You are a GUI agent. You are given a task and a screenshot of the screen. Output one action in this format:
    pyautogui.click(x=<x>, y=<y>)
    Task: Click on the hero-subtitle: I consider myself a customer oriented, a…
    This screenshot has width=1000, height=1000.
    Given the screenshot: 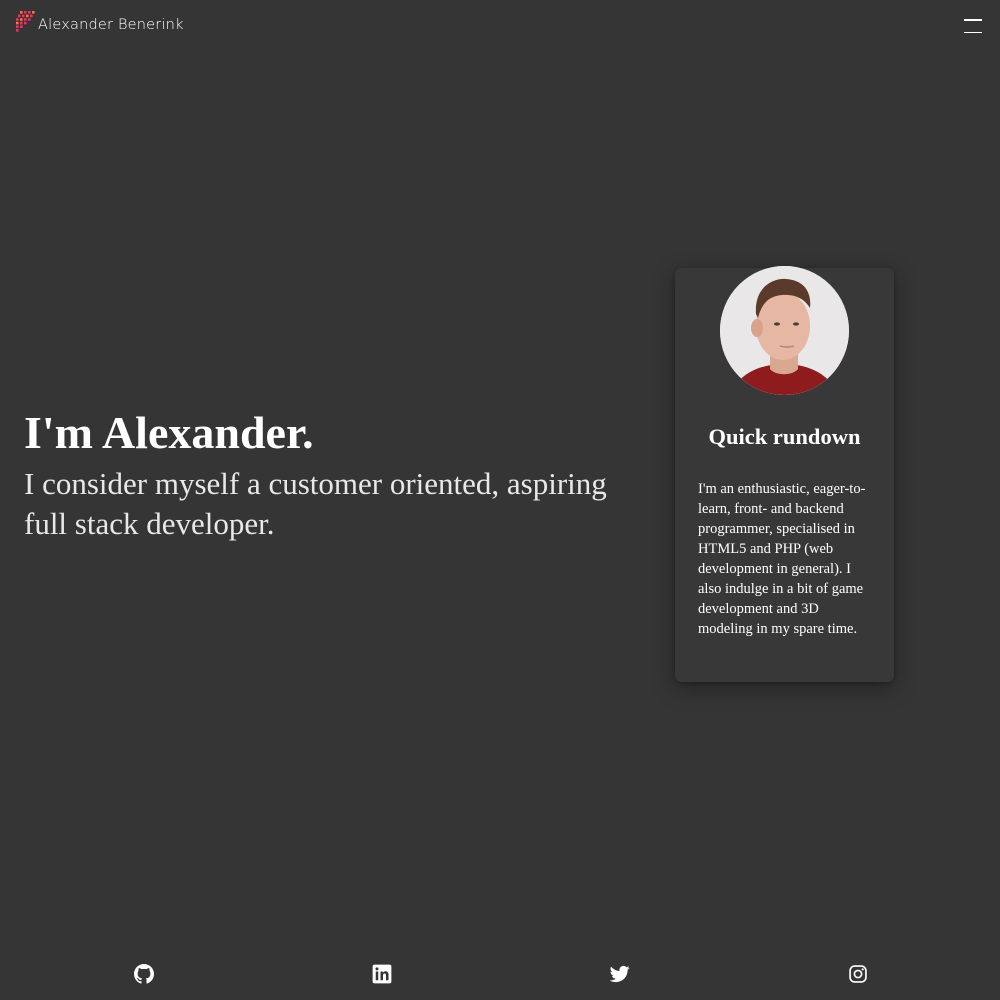 What is the action you would take?
    pyautogui.click(x=315, y=503)
    